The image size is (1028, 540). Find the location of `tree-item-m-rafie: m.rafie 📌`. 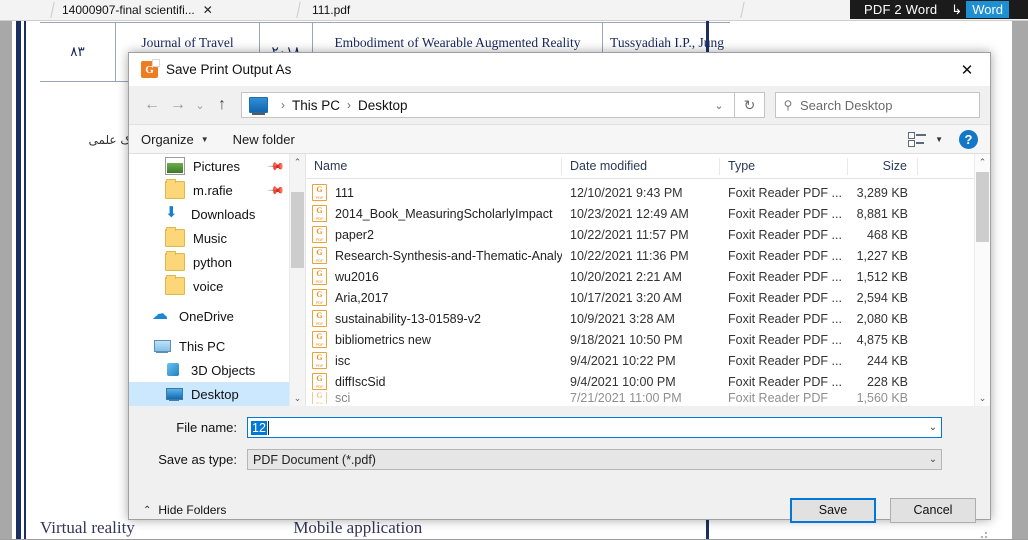

tree-item-m-rafie: m.rafie 📌 is located at coordinates (217, 190).